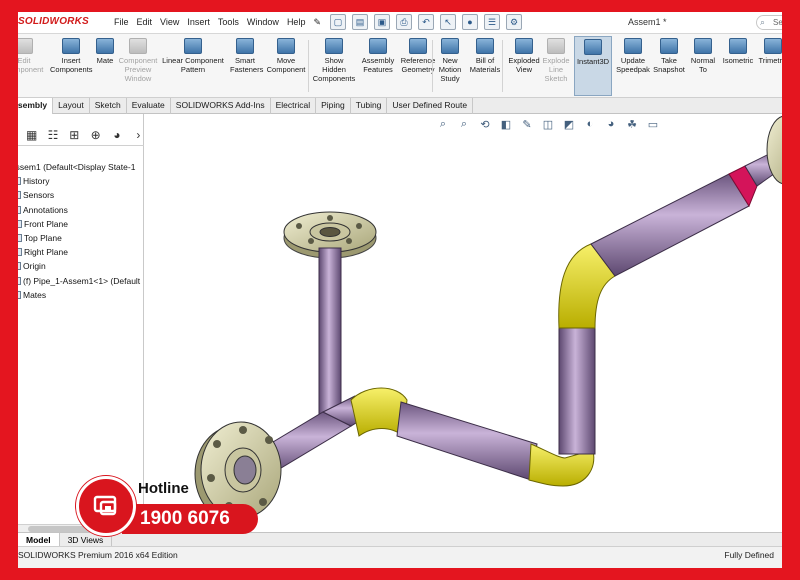  Describe the element at coordinates (53, 21) in the screenshot. I see `solidworks-logo: SOLIDWORKS` at that location.